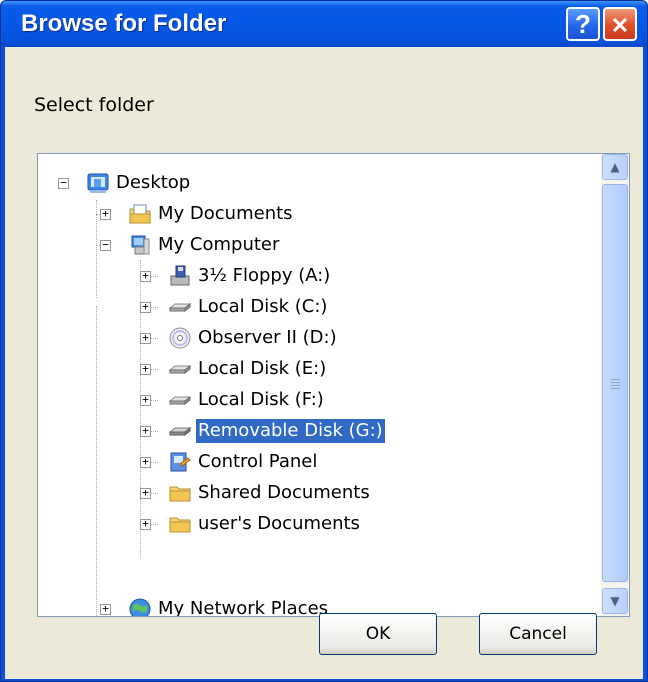 Image resolution: width=648 pixels, height=682 pixels. What do you see at coordinates (261, 399) in the screenshot?
I see `tree-item-label: Local Disk (F:)` at bounding box center [261, 399].